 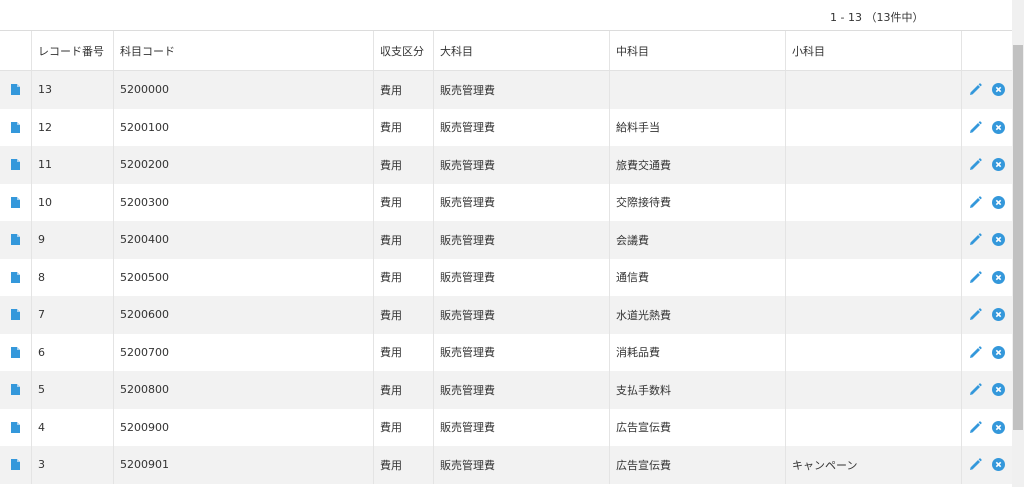 I want to click on table-row: 13 5200000 費用 販売管理費, so click(x=506, y=90).